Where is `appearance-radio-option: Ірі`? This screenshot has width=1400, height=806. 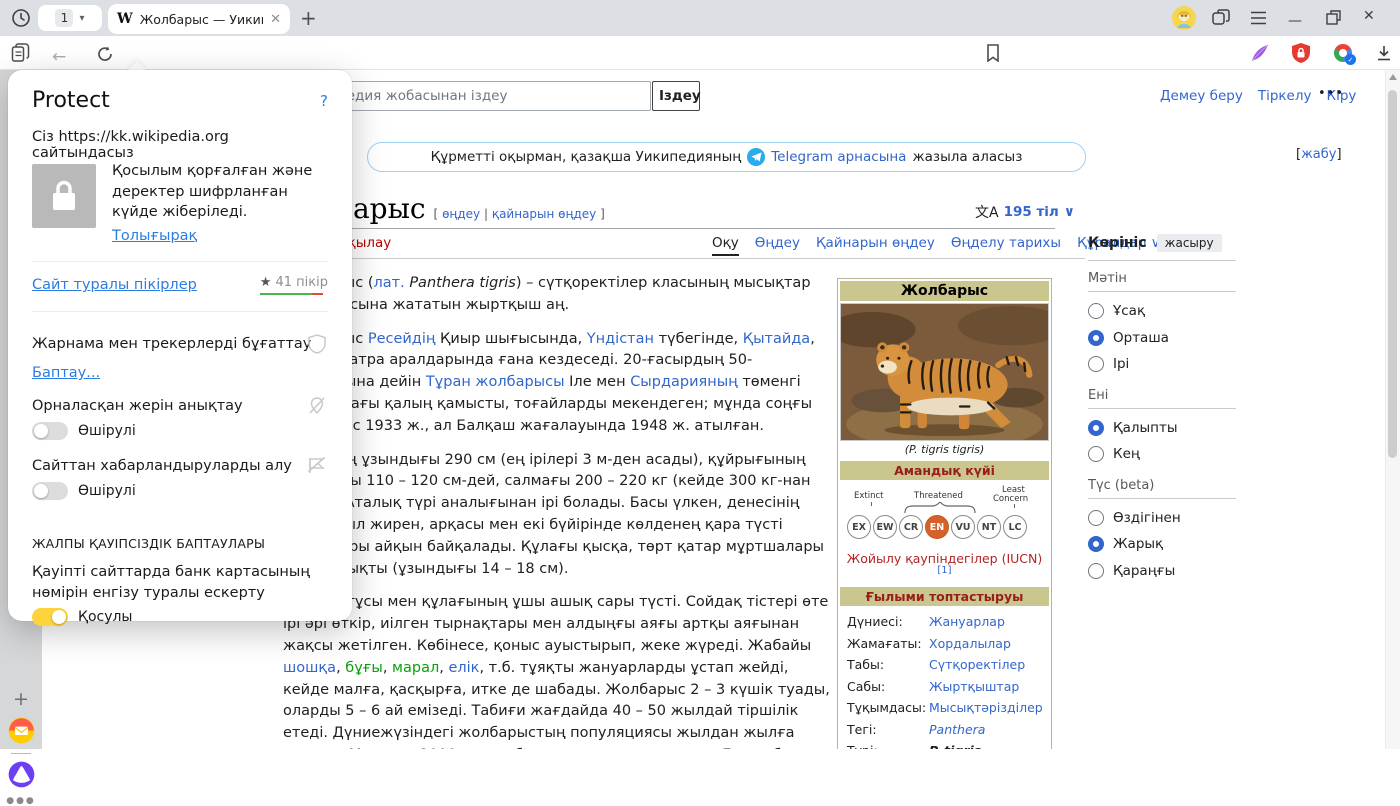 appearance-radio-option: Ірі is located at coordinates (1162, 364).